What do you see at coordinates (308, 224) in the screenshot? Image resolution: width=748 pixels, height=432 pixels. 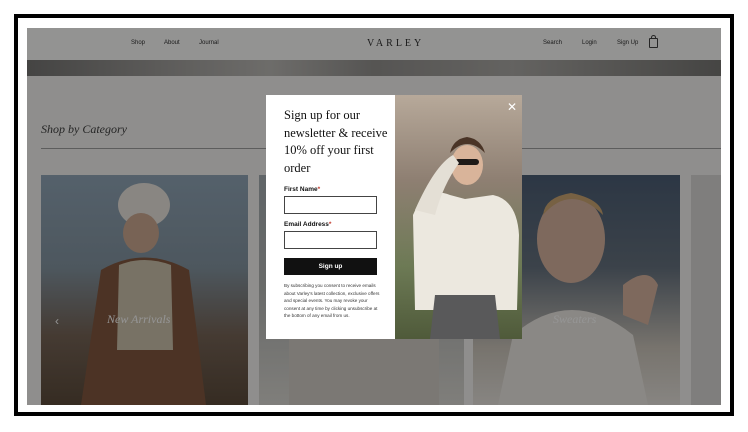 I see `email-label: Email Address*` at bounding box center [308, 224].